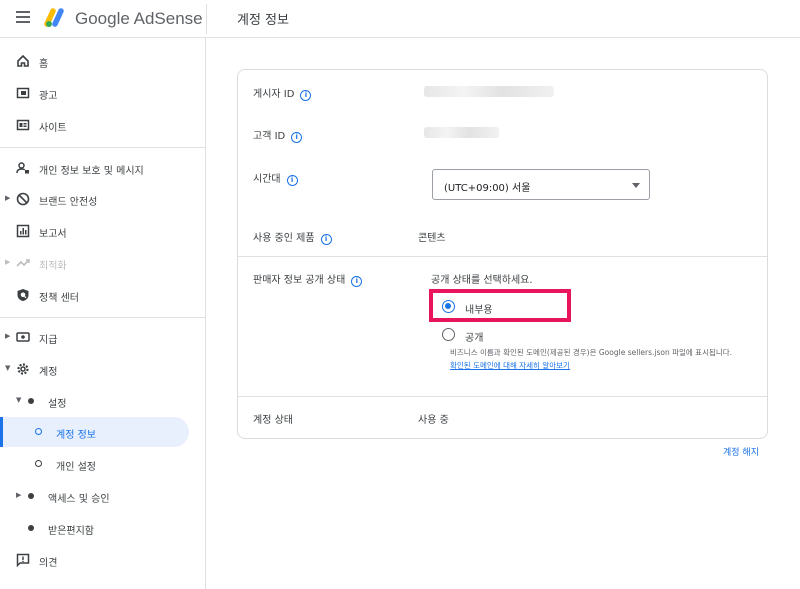 Image resolution: width=800 pixels, height=589 pixels. I want to click on sidebar-item-account: ▼ 계정, so click(102, 369).